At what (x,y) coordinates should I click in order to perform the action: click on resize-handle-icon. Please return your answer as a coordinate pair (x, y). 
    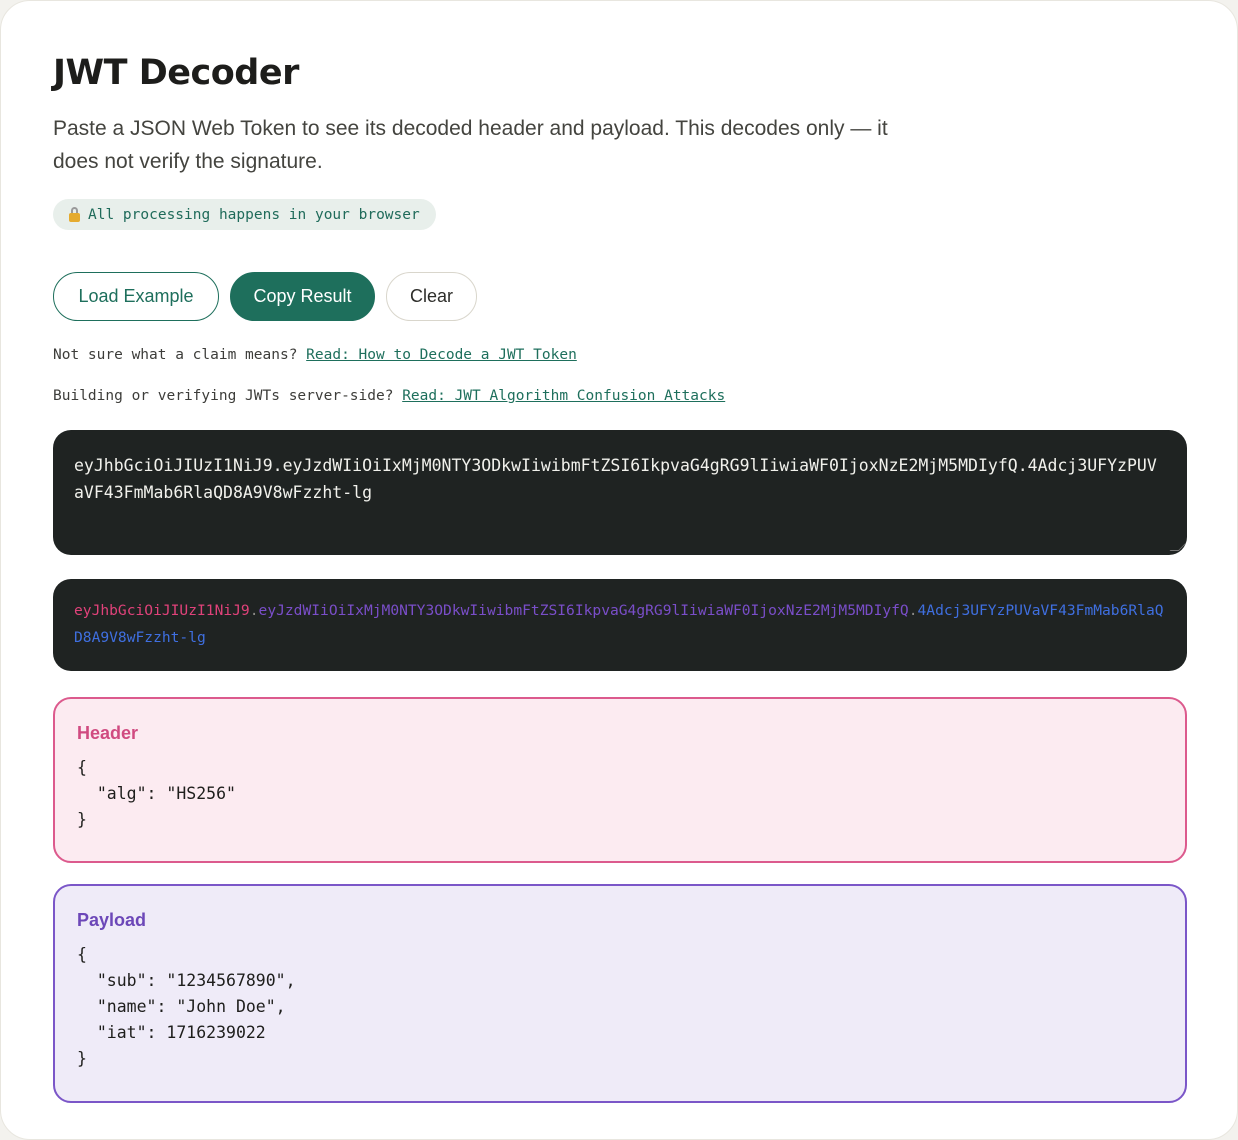
    Looking at the image, I should click on (1178, 546).